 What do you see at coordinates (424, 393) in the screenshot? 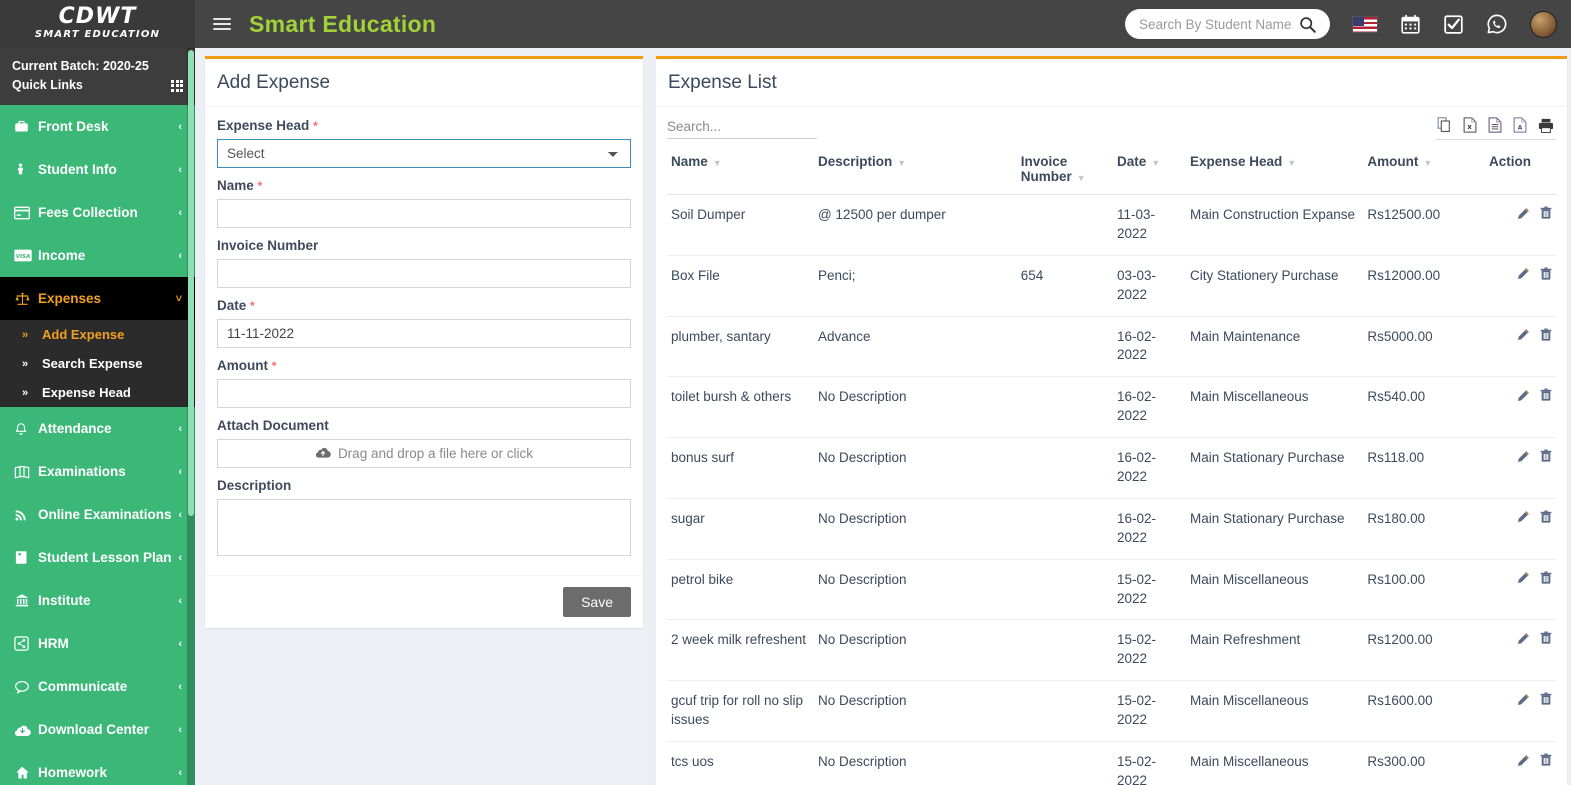
I see `amount-input` at bounding box center [424, 393].